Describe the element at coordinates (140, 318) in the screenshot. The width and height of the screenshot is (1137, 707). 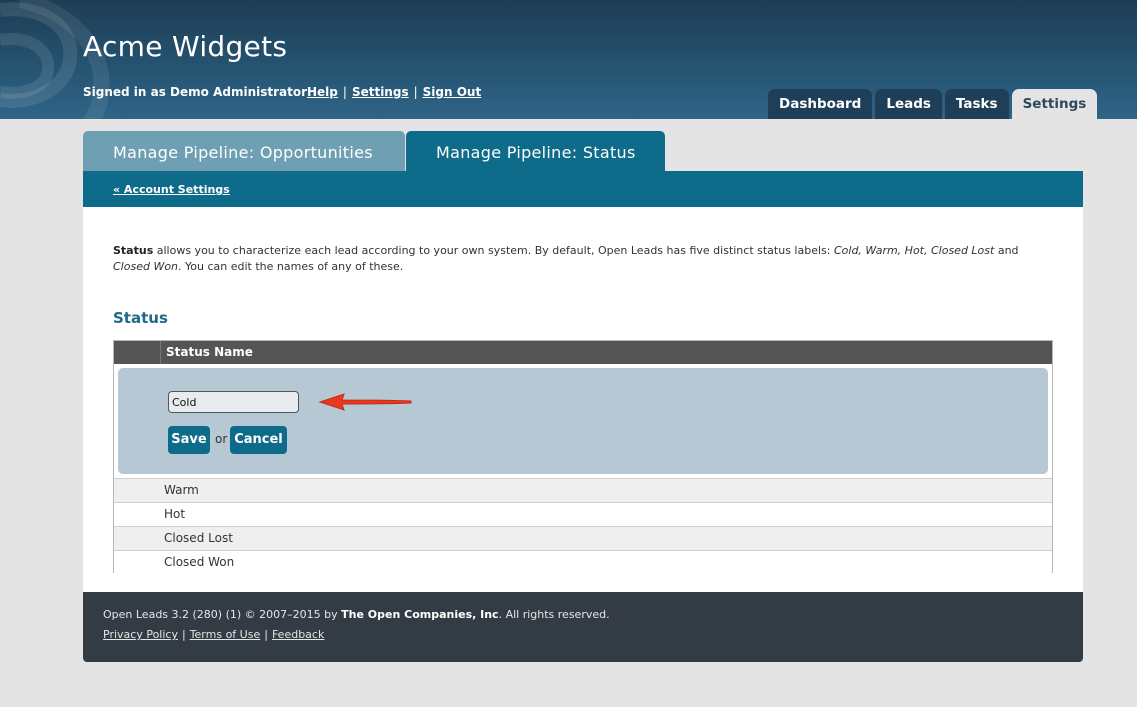
I see `section-title: Status` at that location.